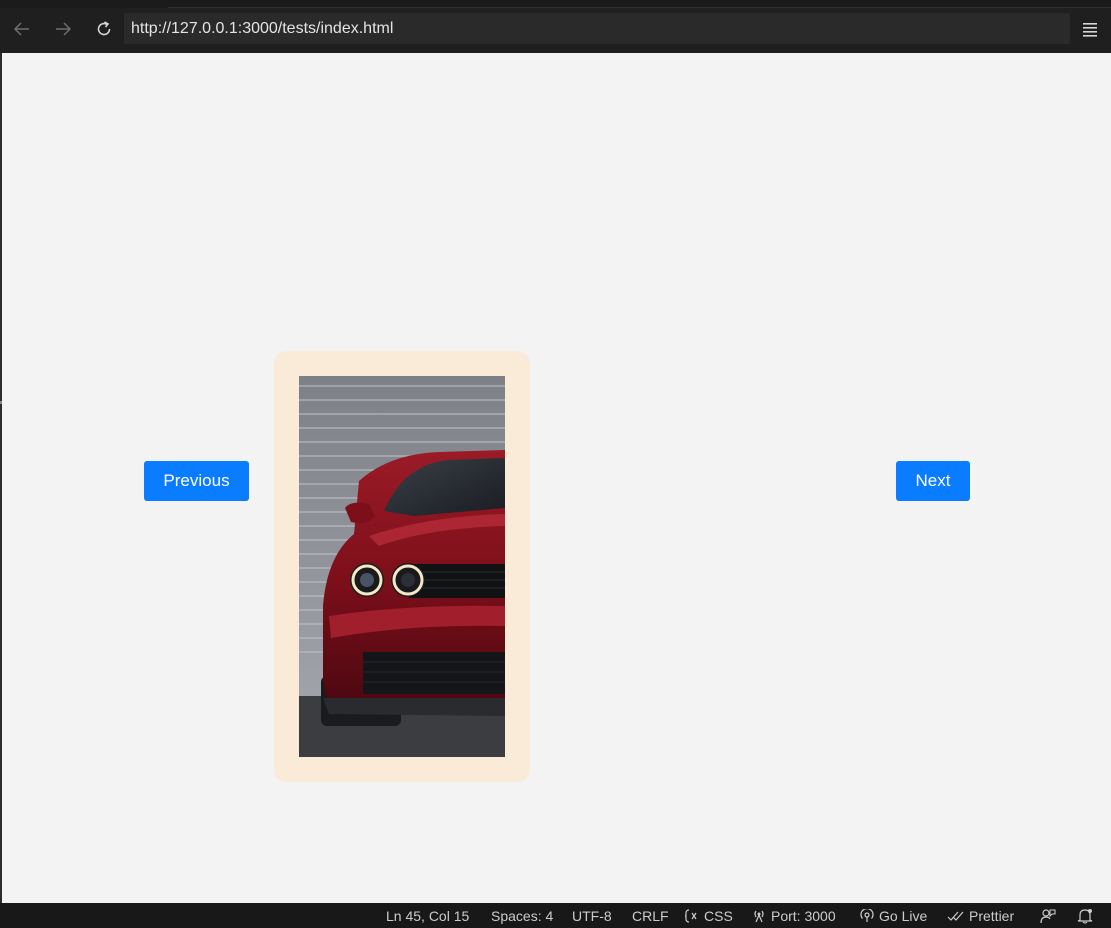  I want to click on forward-button, so click(63, 29).